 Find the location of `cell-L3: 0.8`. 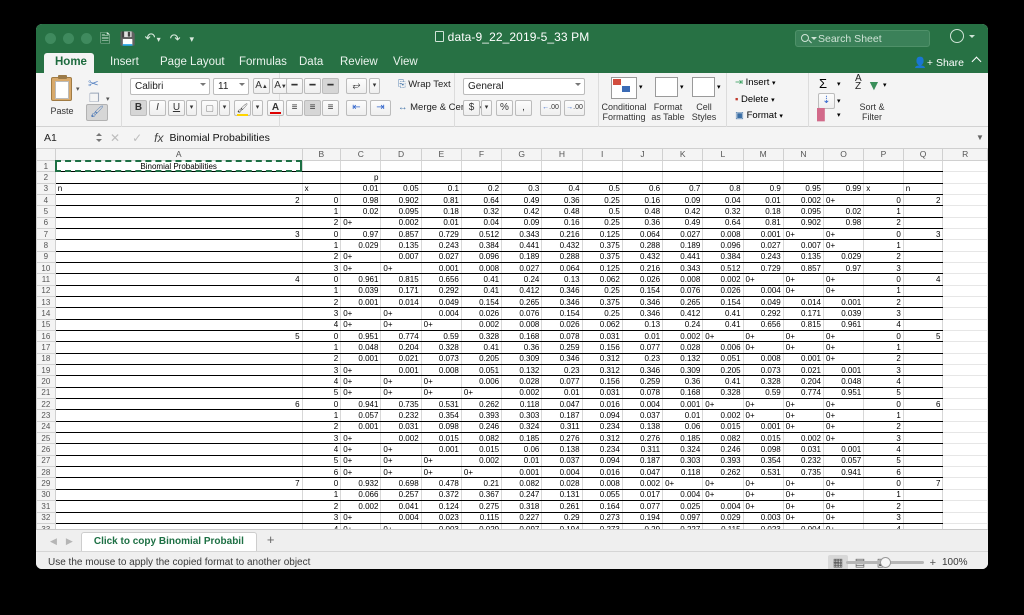

cell-L3: 0.8 is located at coordinates (723, 189).